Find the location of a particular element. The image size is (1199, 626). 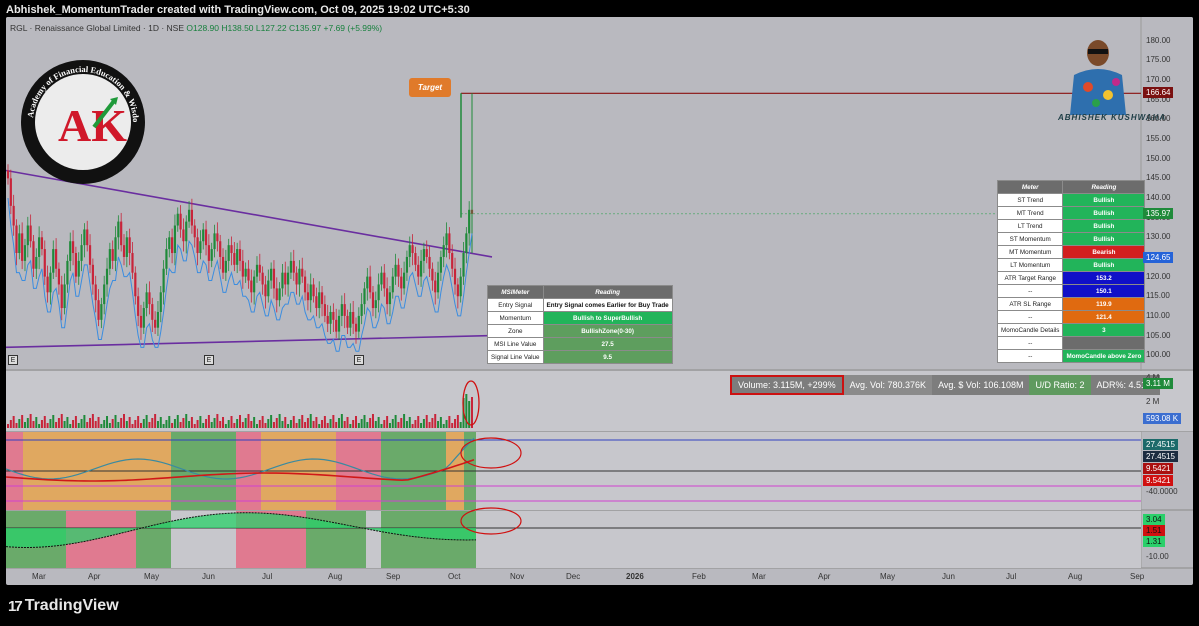

meter-header-meter: Meter is located at coordinates (1030, 187).